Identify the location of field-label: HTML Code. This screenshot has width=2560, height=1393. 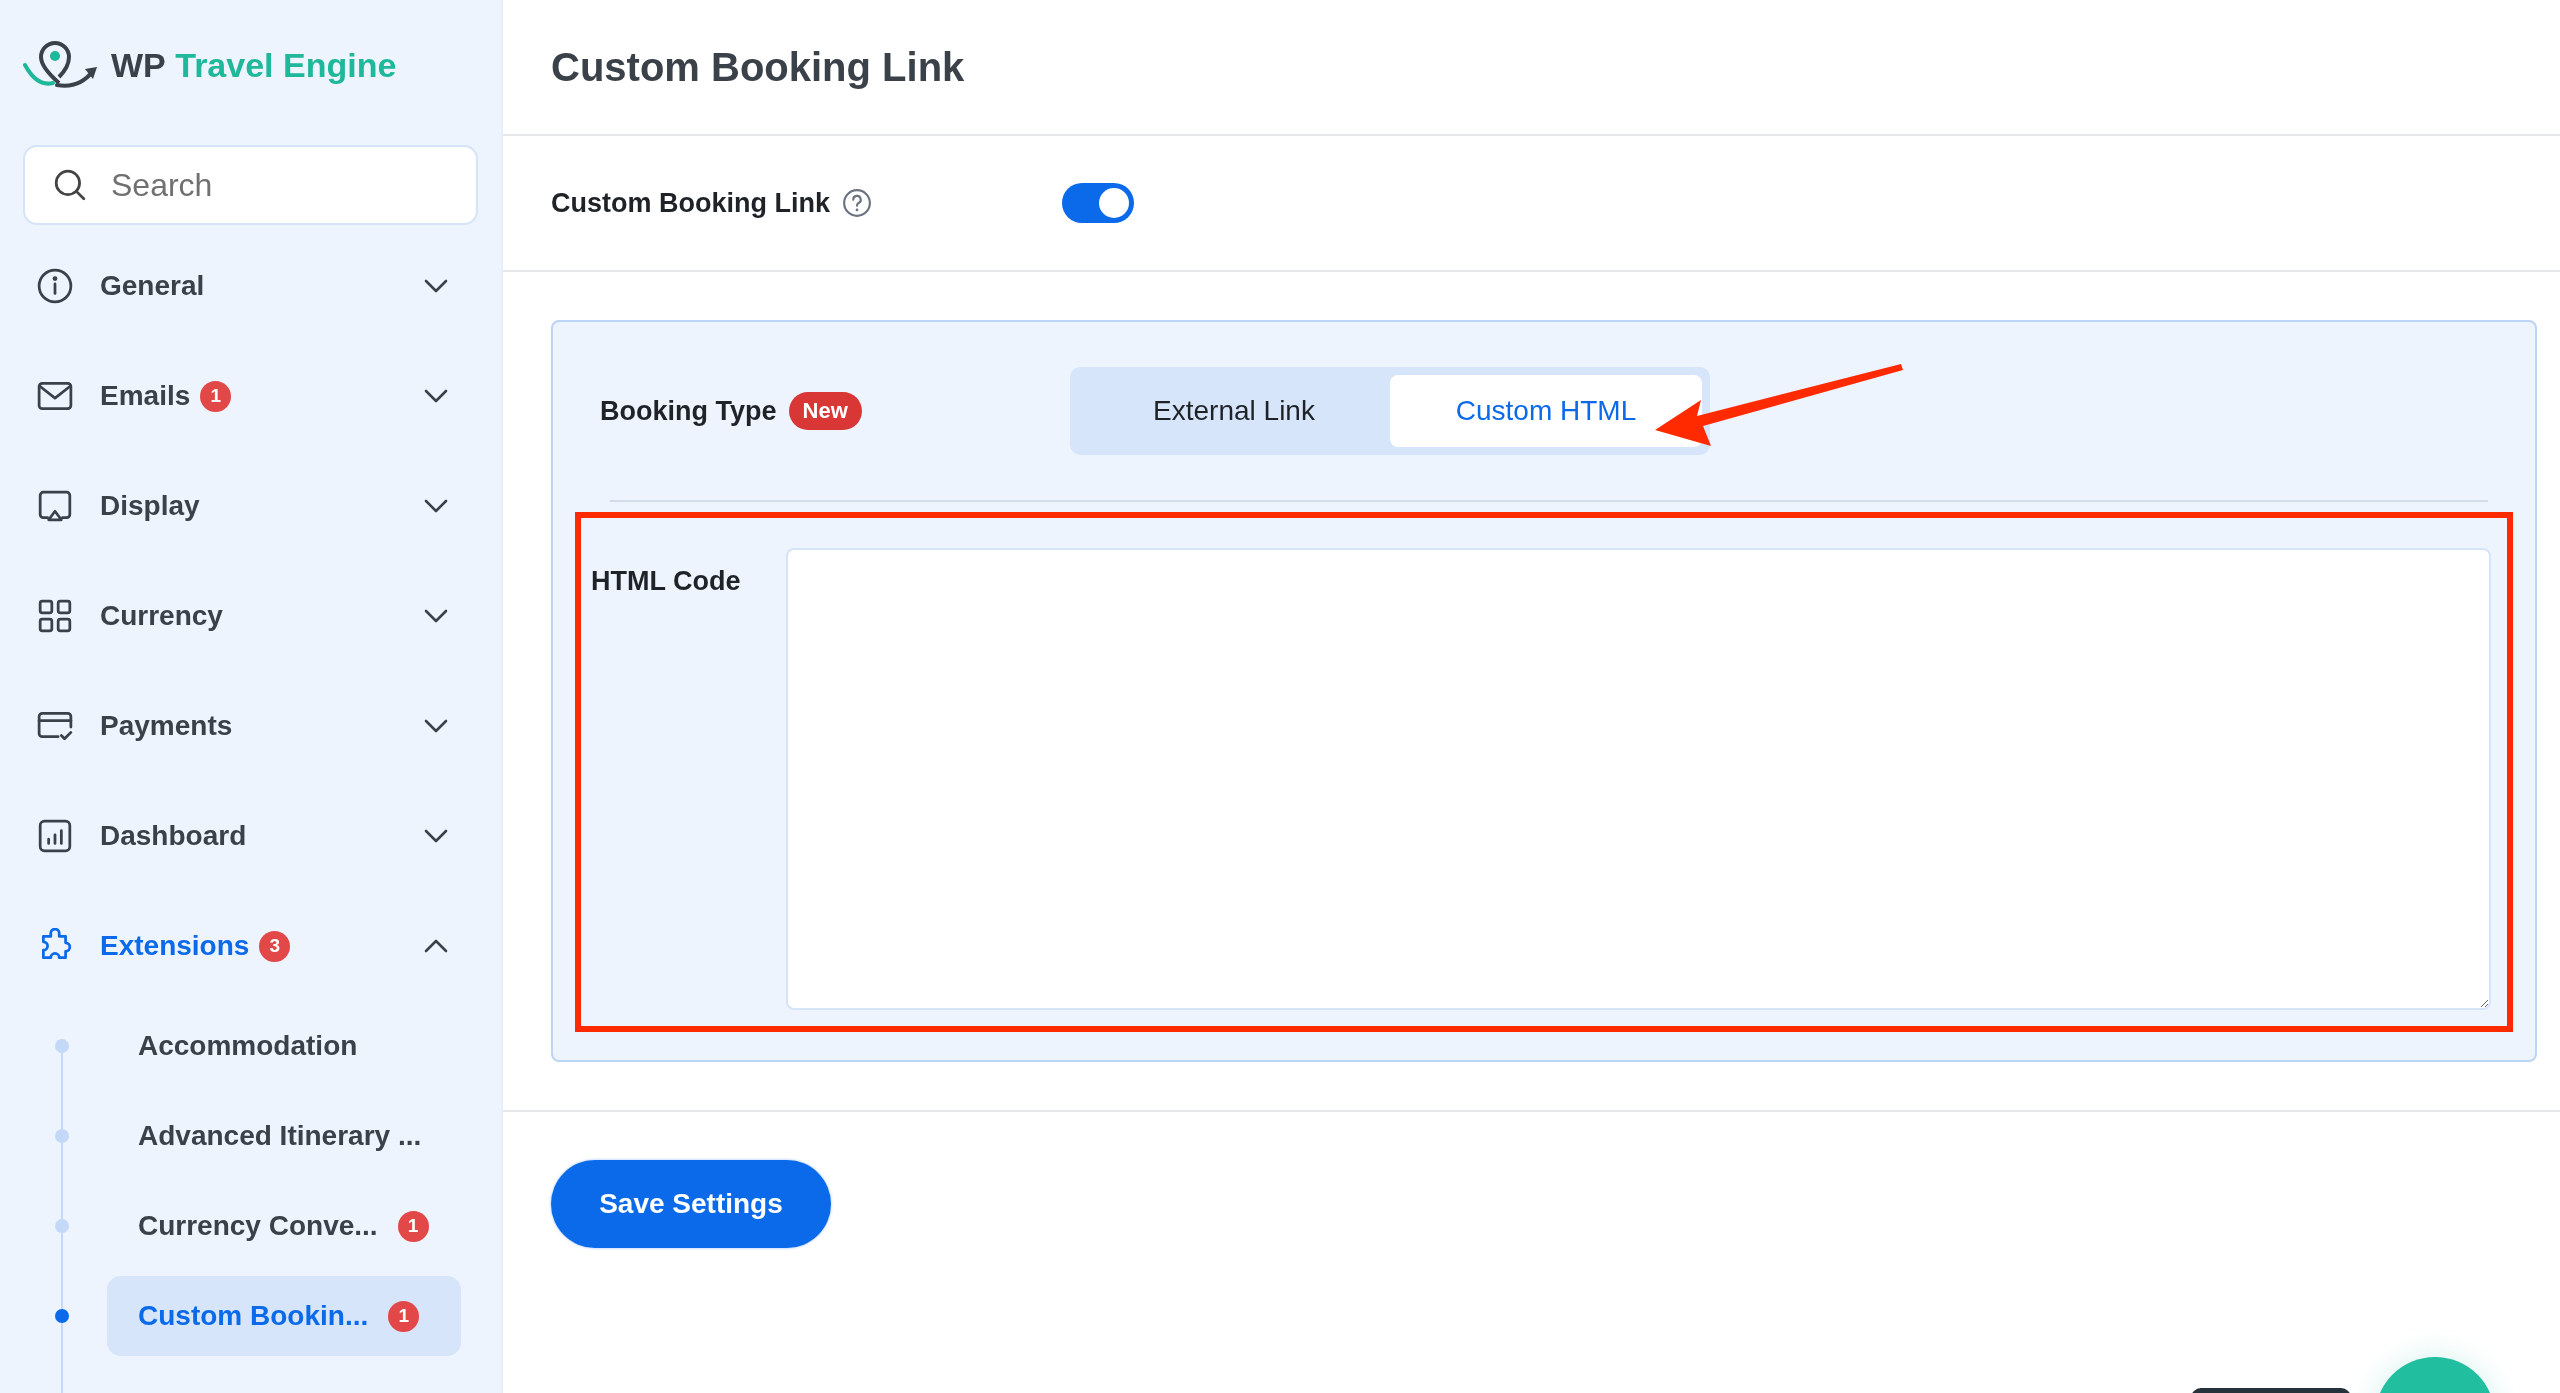
(666, 582).